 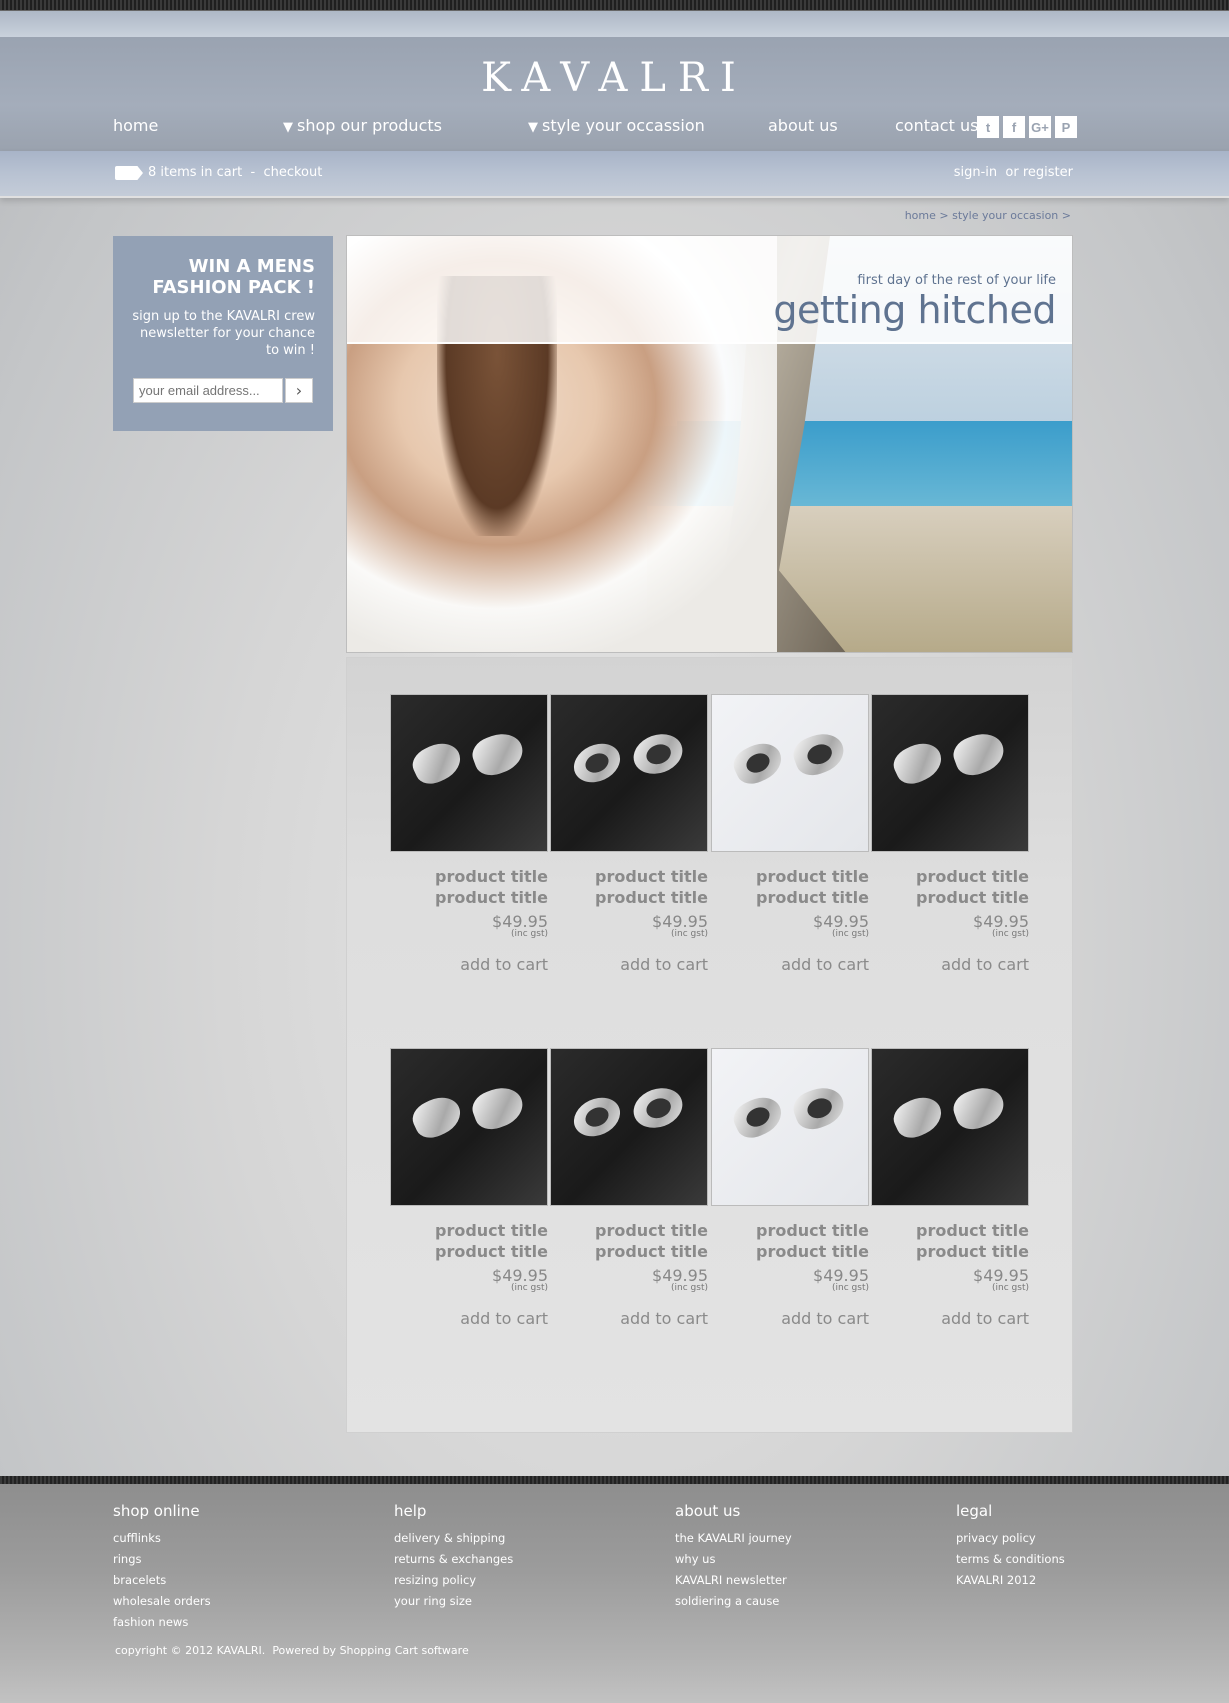 What do you see at coordinates (208, 390) in the screenshot?
I see `newsletter-email-input` at bounding box center [208, 390].